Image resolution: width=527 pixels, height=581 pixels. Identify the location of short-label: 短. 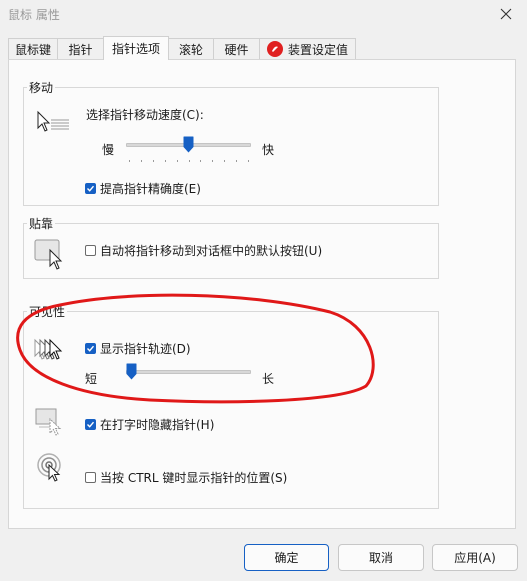
(91, 379).